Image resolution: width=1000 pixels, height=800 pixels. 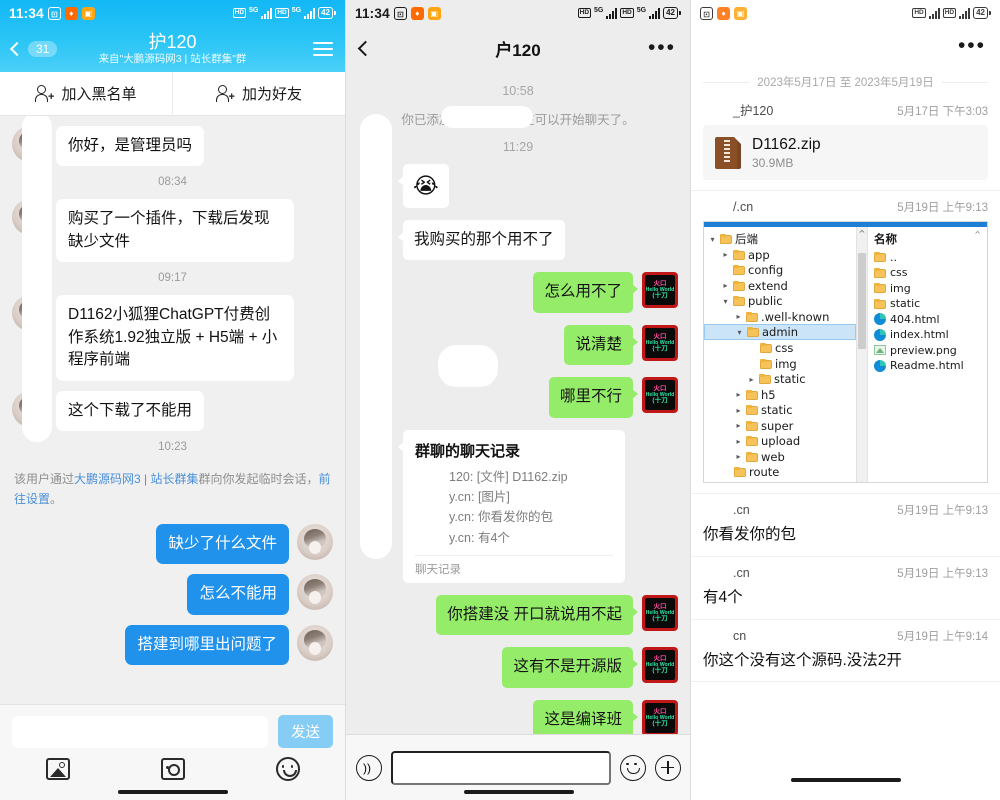 What do you see at coordinates (782, 301) in the screenshot?
I see `tree-node: public` at bounding box center [782, 301].